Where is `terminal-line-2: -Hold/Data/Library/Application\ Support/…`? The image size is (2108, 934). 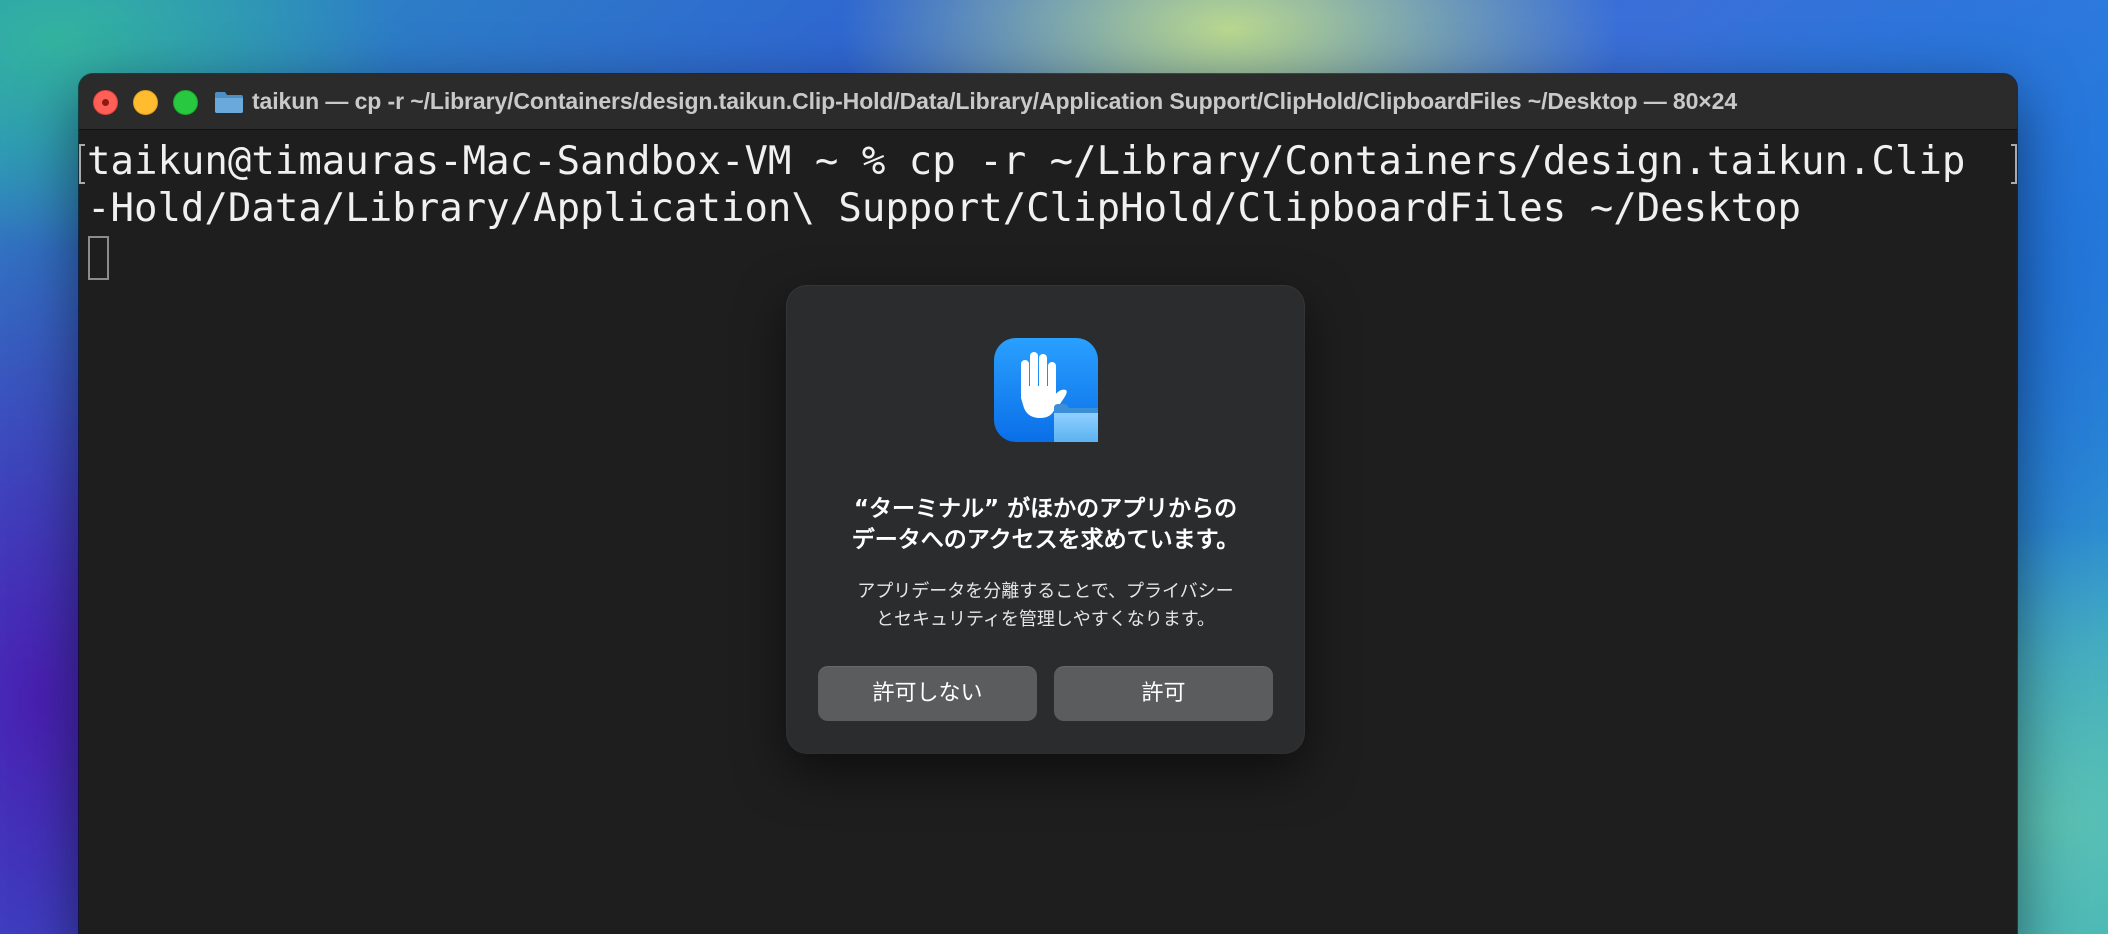
terminal-line-2: -Hold/Data/Library/Application\ Support/… is located at coordinates (944, 208).